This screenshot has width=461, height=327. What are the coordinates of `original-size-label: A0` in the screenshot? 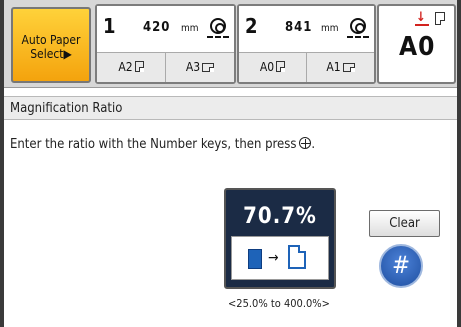 It's located at (417, 47).